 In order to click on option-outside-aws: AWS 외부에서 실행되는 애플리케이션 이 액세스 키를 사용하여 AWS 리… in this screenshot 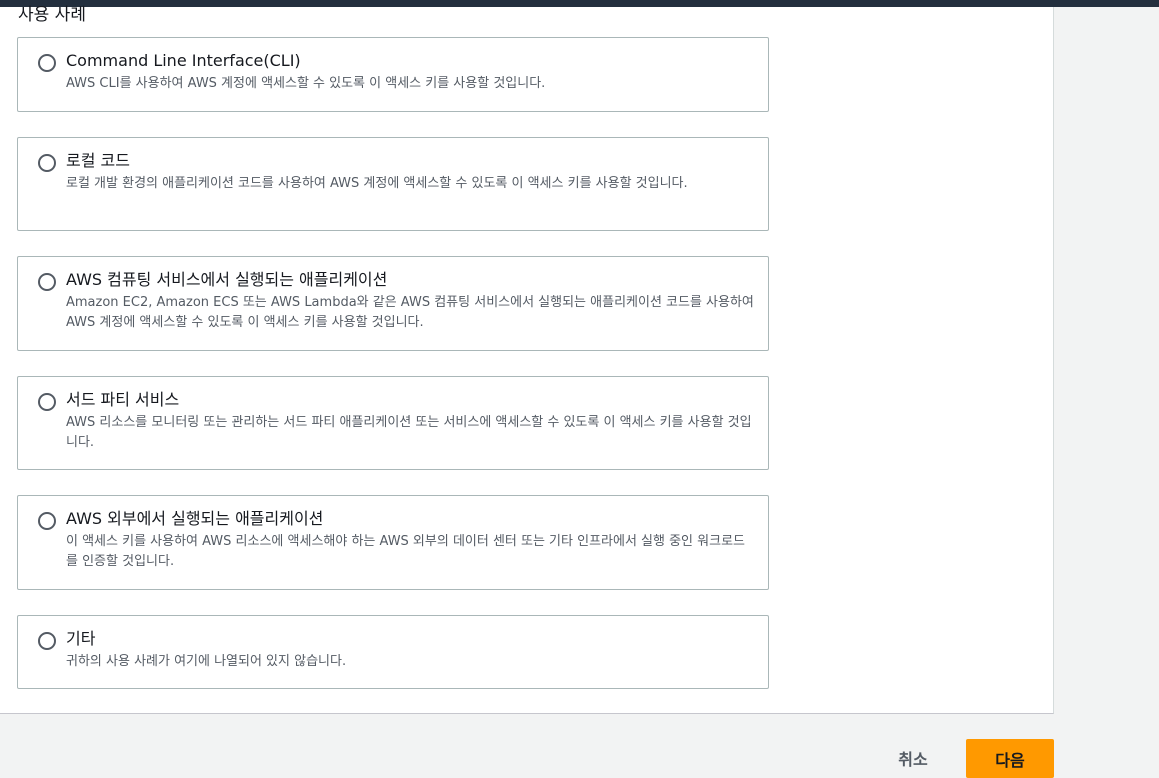, I will do `click(393, 542)`.